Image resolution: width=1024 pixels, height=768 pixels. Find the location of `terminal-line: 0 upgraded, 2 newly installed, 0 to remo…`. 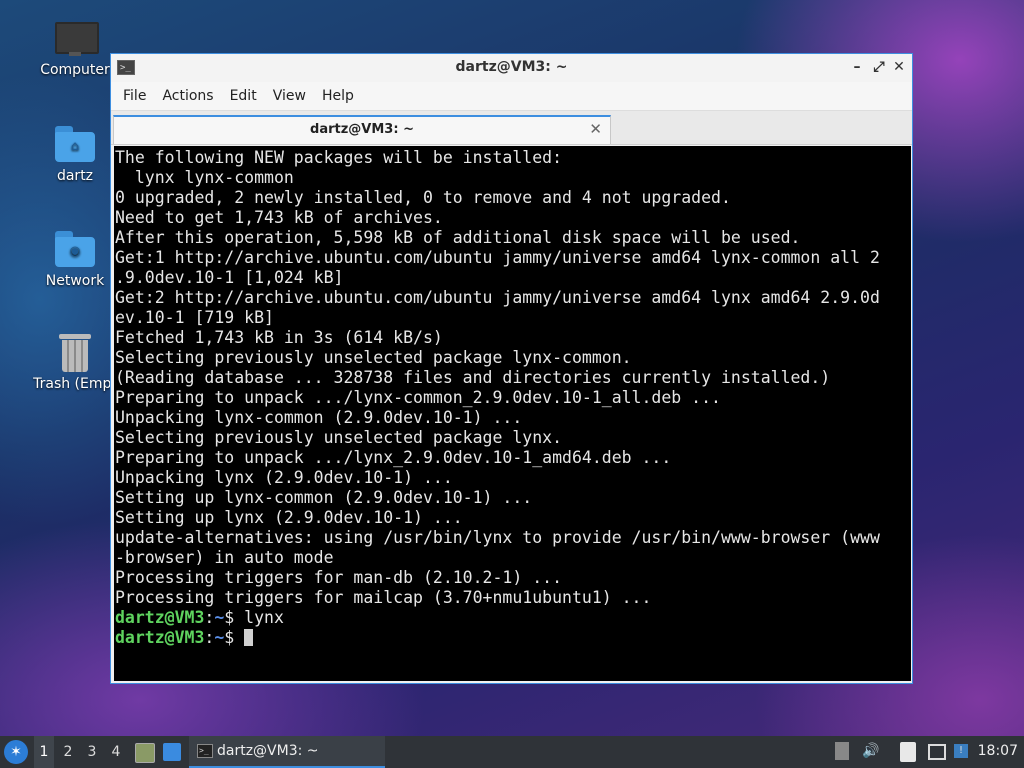

terminal-line: 0 upgraded, 2 newly installed, 0 to remo… is located at coordinates (423, 197).